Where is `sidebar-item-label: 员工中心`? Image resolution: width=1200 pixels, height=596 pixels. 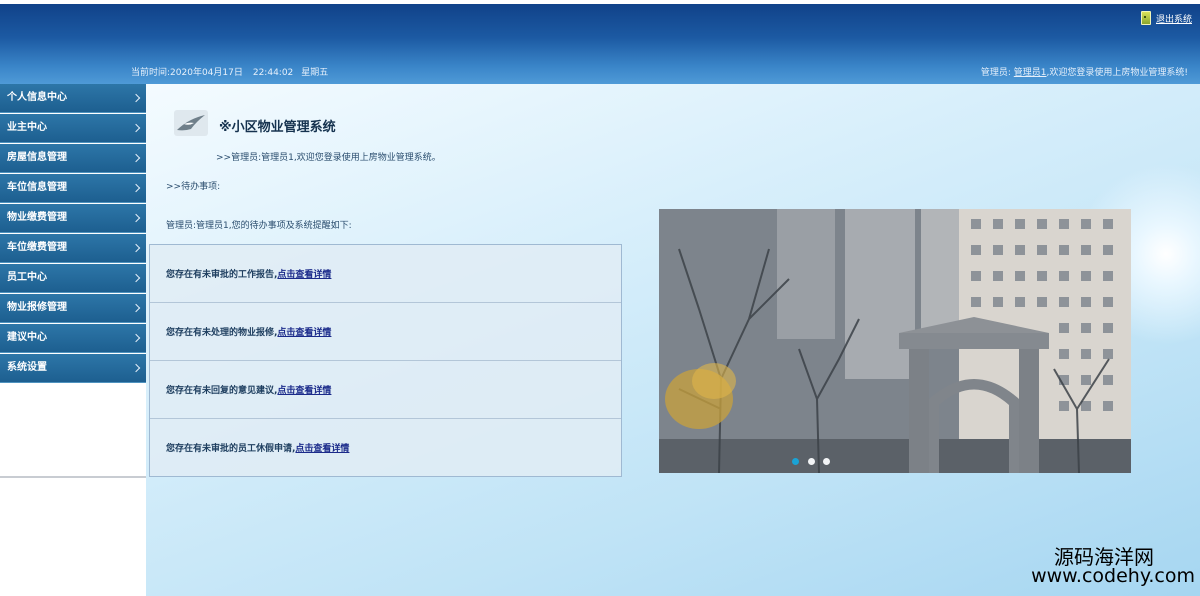 sidebar-item-label: 员工中心 is located at coordinates (27, 277).